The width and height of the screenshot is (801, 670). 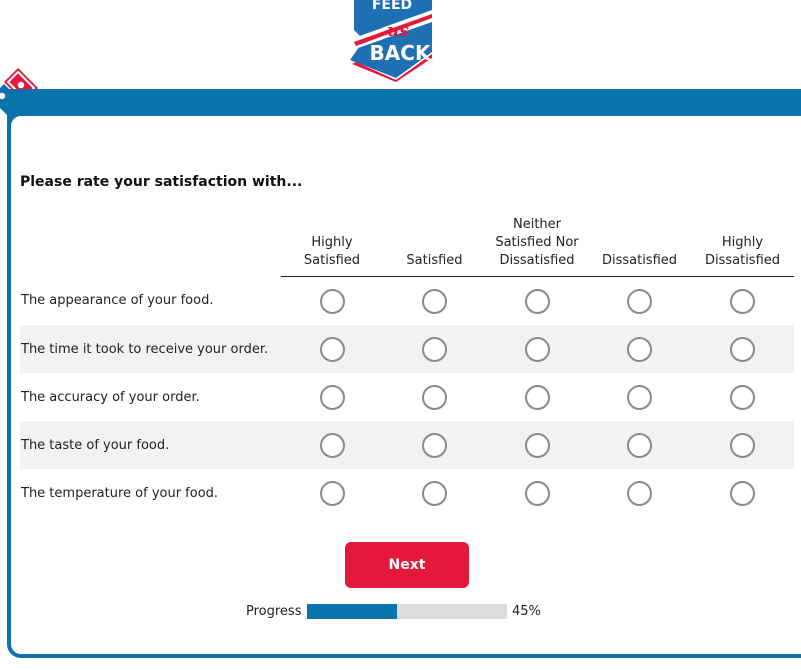 I want to click on content-frame-top, so click(x=406, y=135).